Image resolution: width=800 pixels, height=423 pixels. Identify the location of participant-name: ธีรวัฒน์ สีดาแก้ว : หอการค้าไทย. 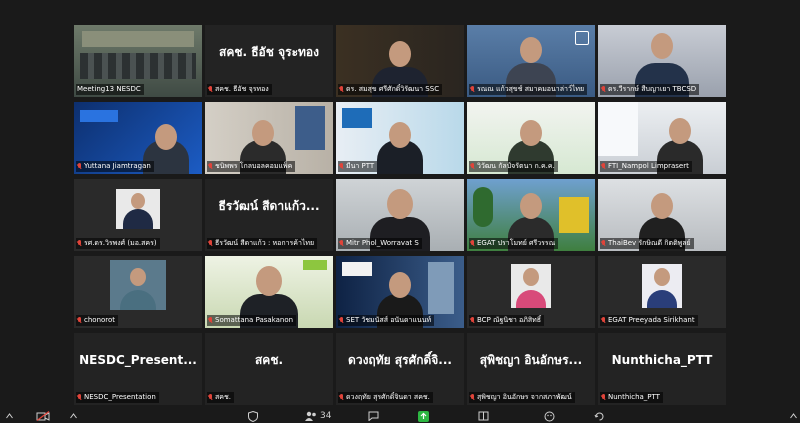
(262, 243).